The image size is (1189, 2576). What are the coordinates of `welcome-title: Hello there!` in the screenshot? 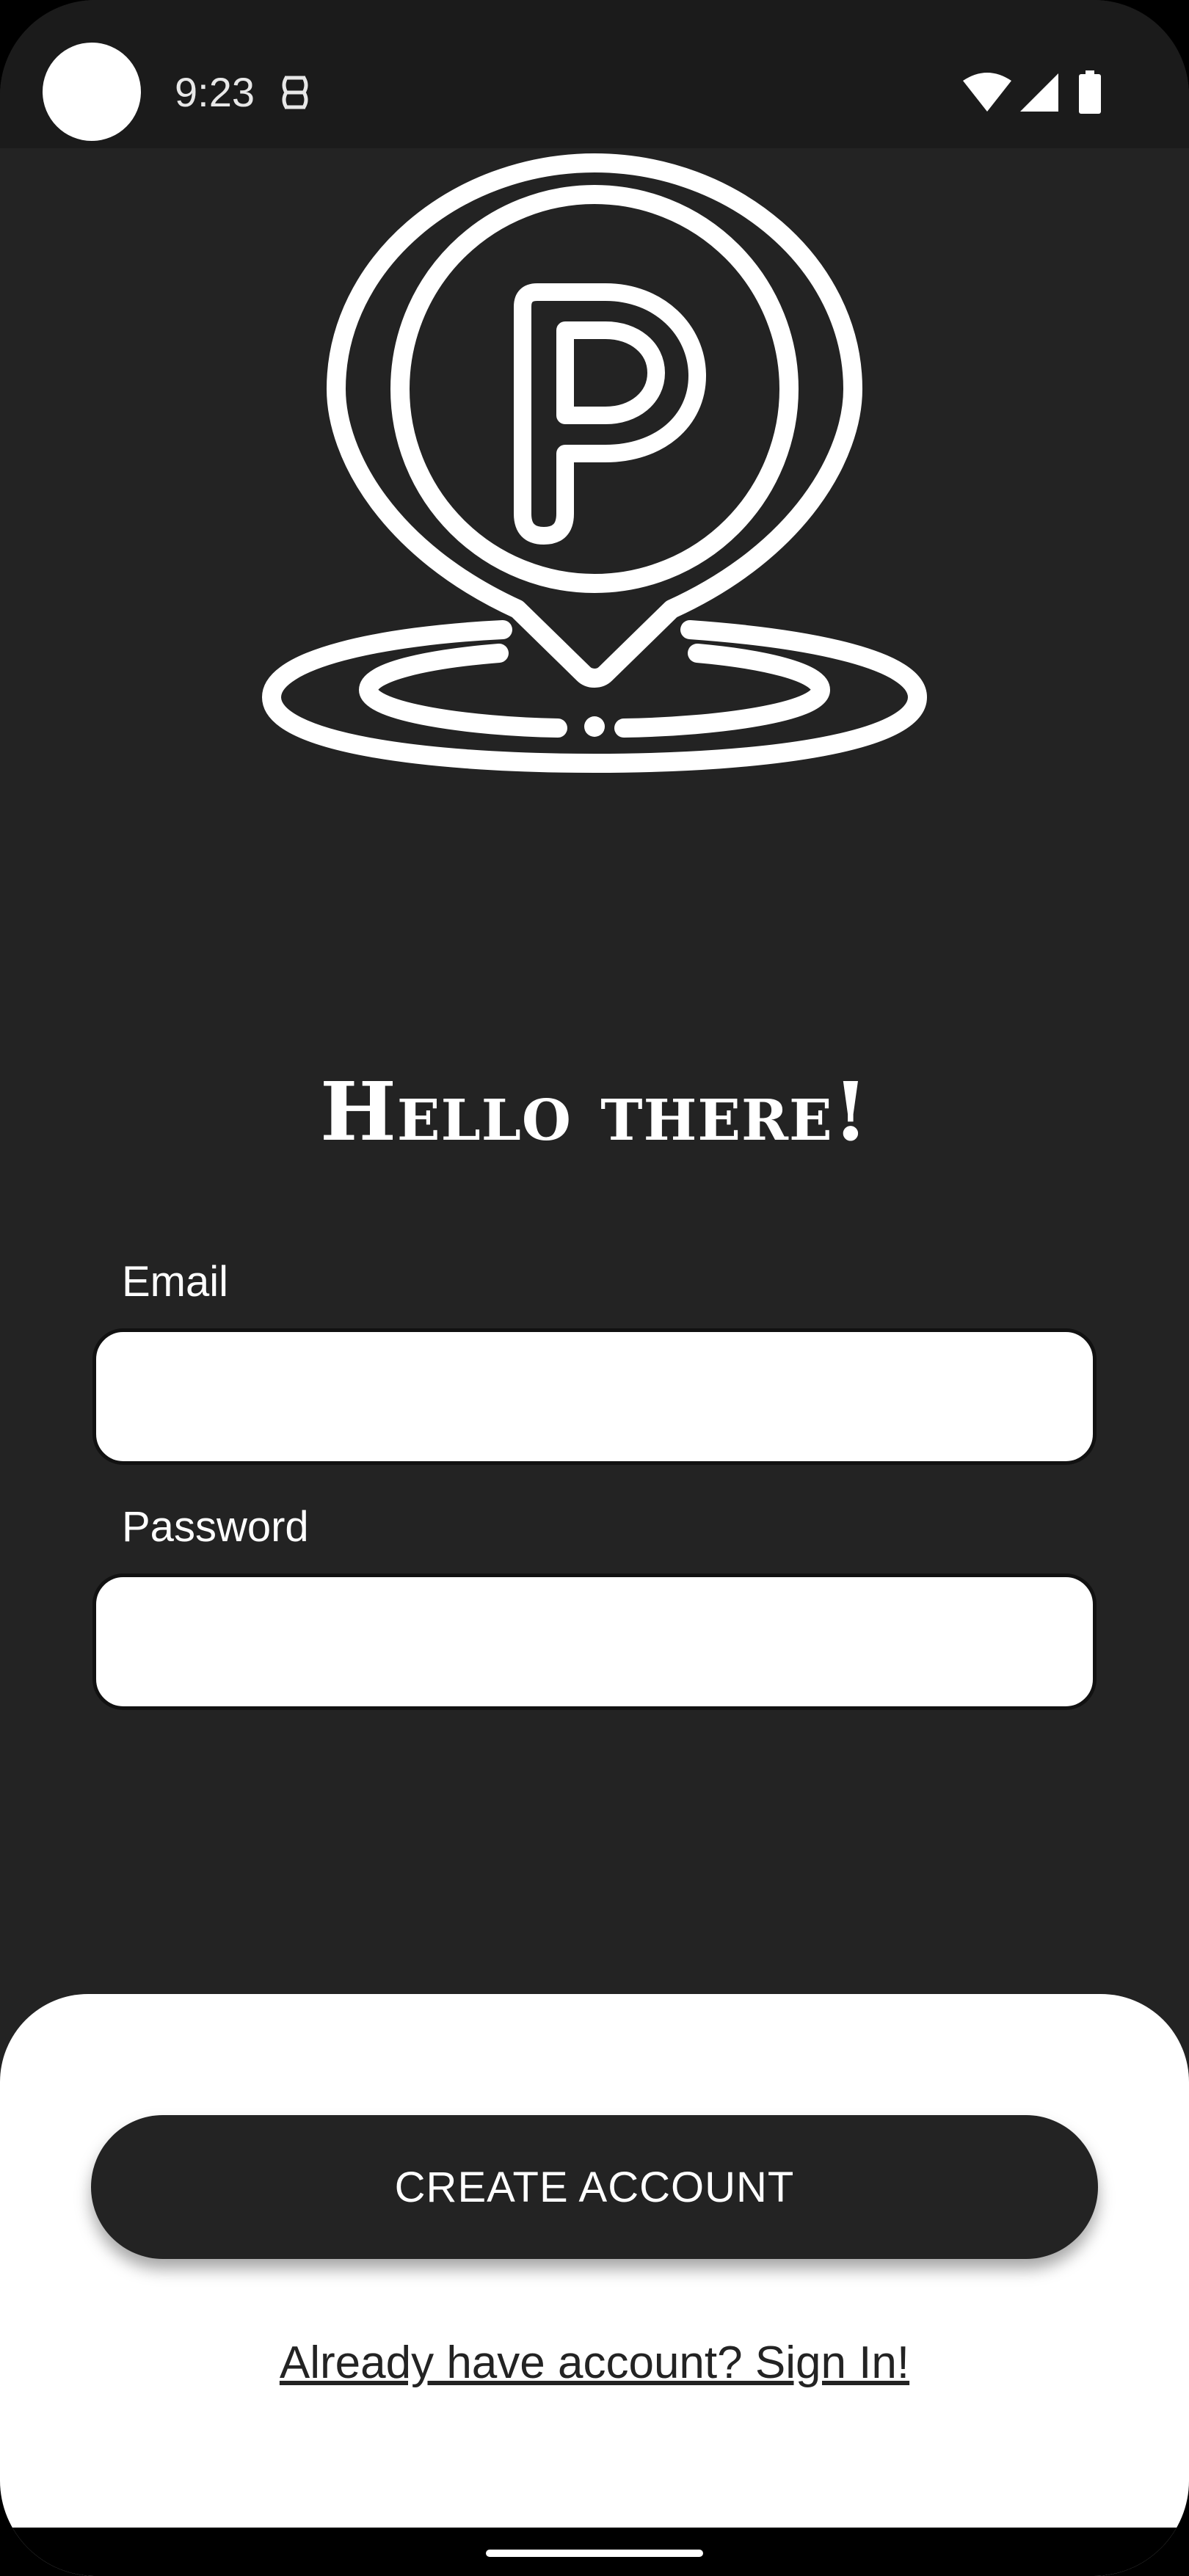 It's located at (594, 1111).